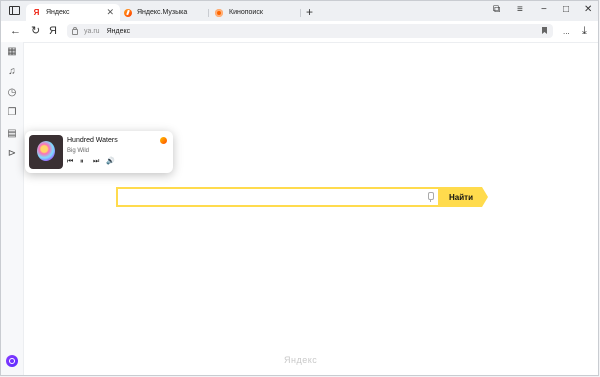 The width and height of the screenshot is (600, 377). Describe the element at coordinates (12, 361) in the screenshot. I see `alice-assistant-icon` at that location.